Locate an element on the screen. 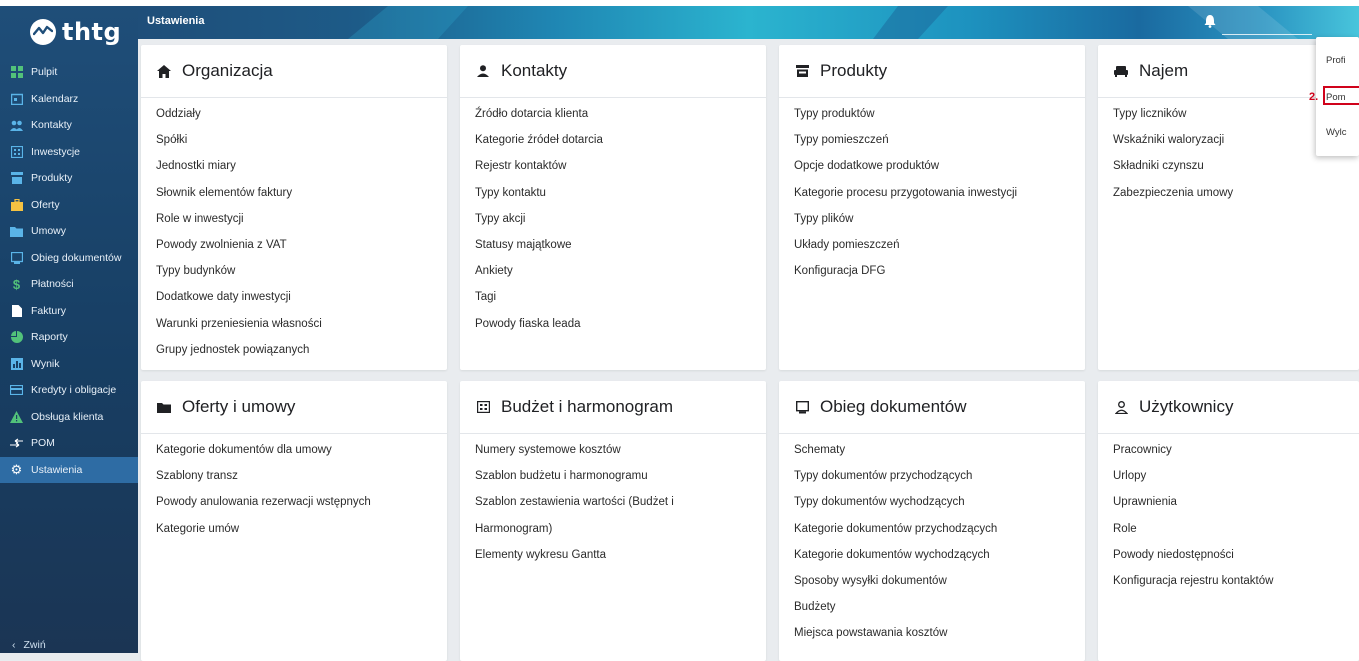 The height and width of the screenshot is (661, 1359). sidebar-item-faktury: Faktury is located at coordinates (69, 311).